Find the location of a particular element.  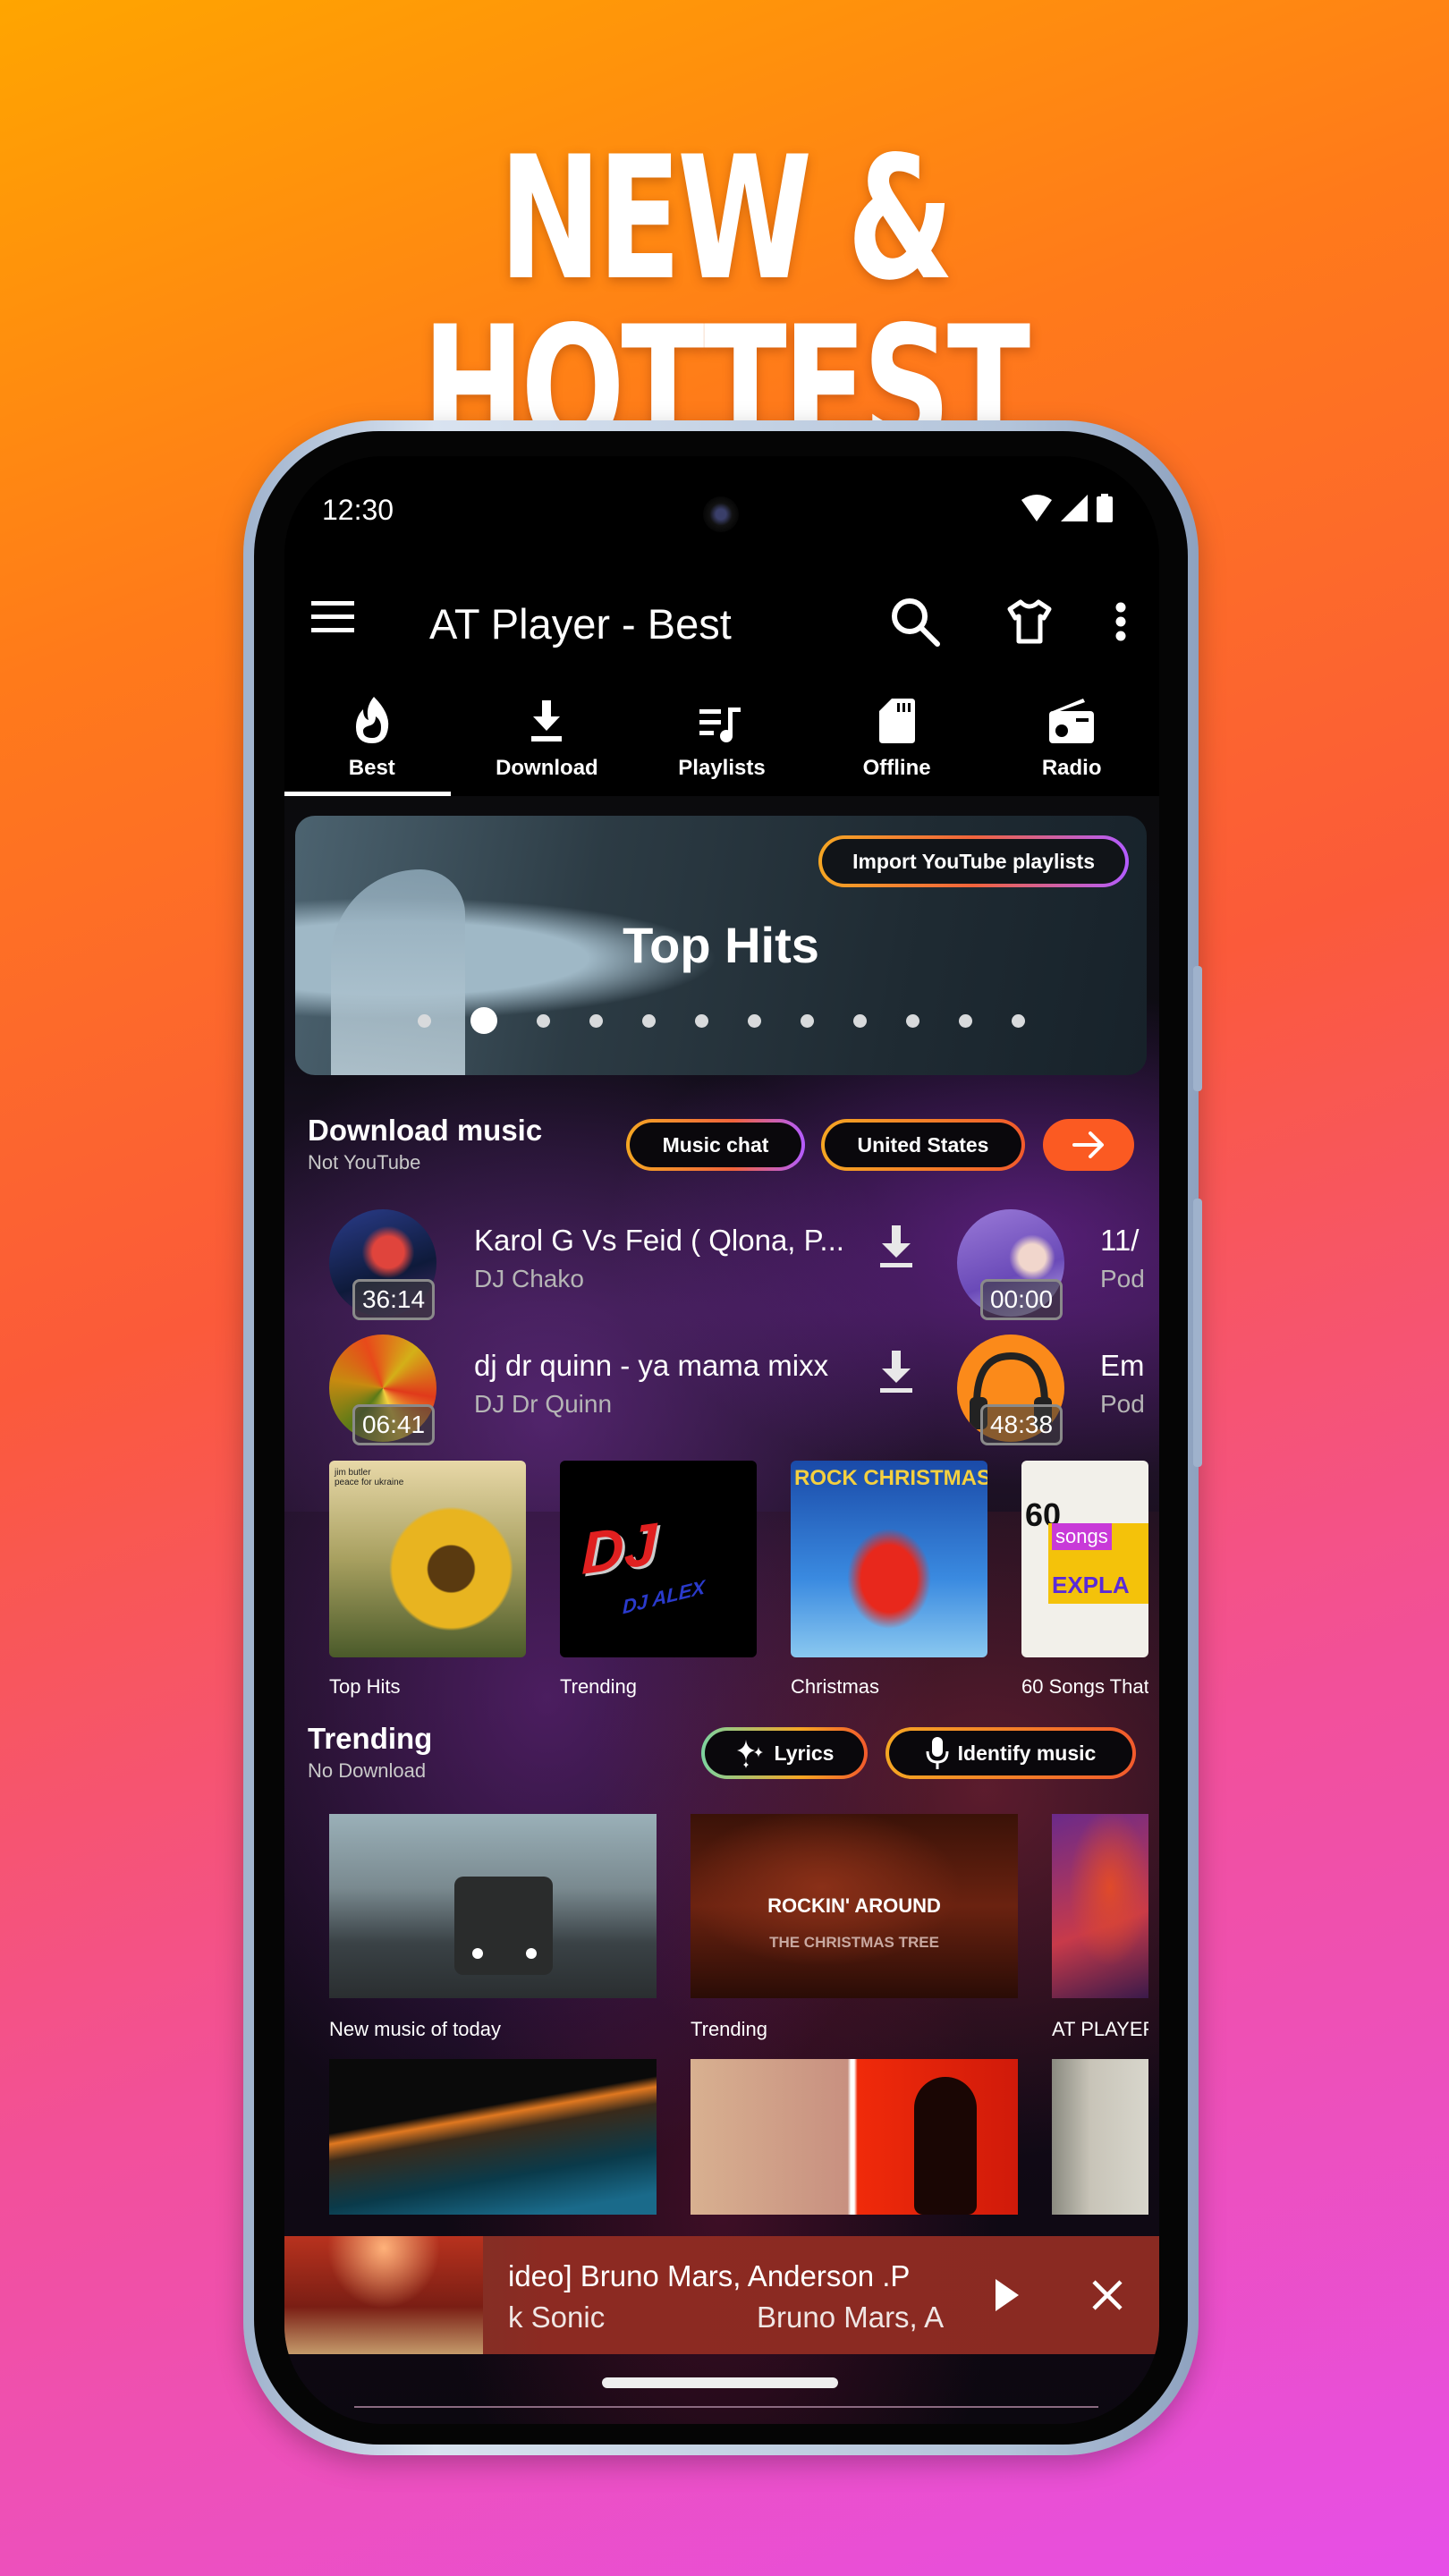

tab-download: Download is located at coordinates (547, 740).